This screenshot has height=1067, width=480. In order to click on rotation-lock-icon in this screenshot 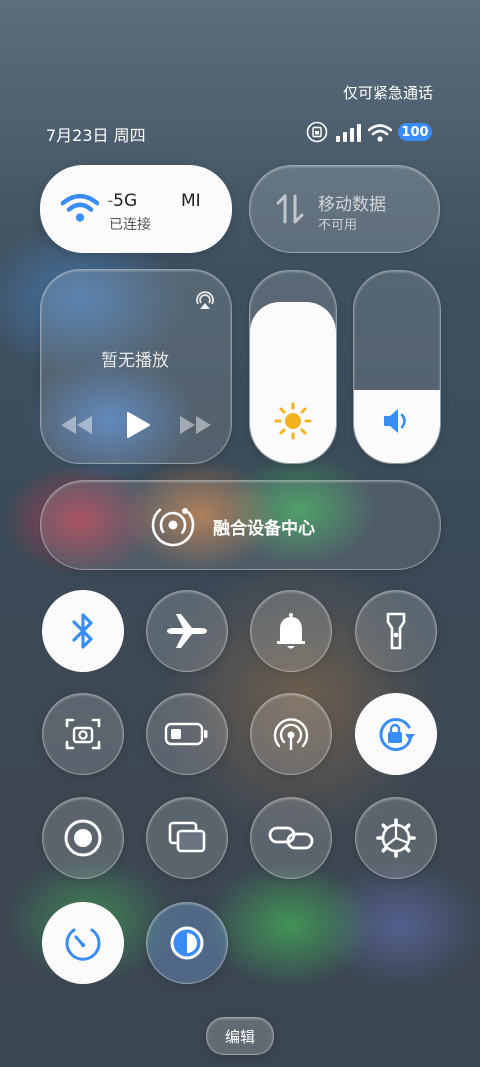, I will do `click(397, 735)`.